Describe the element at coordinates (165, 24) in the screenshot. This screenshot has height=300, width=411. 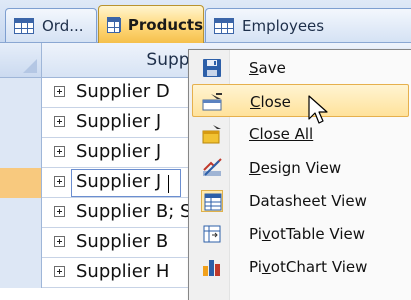
I see `tab-label: Products` at that location.